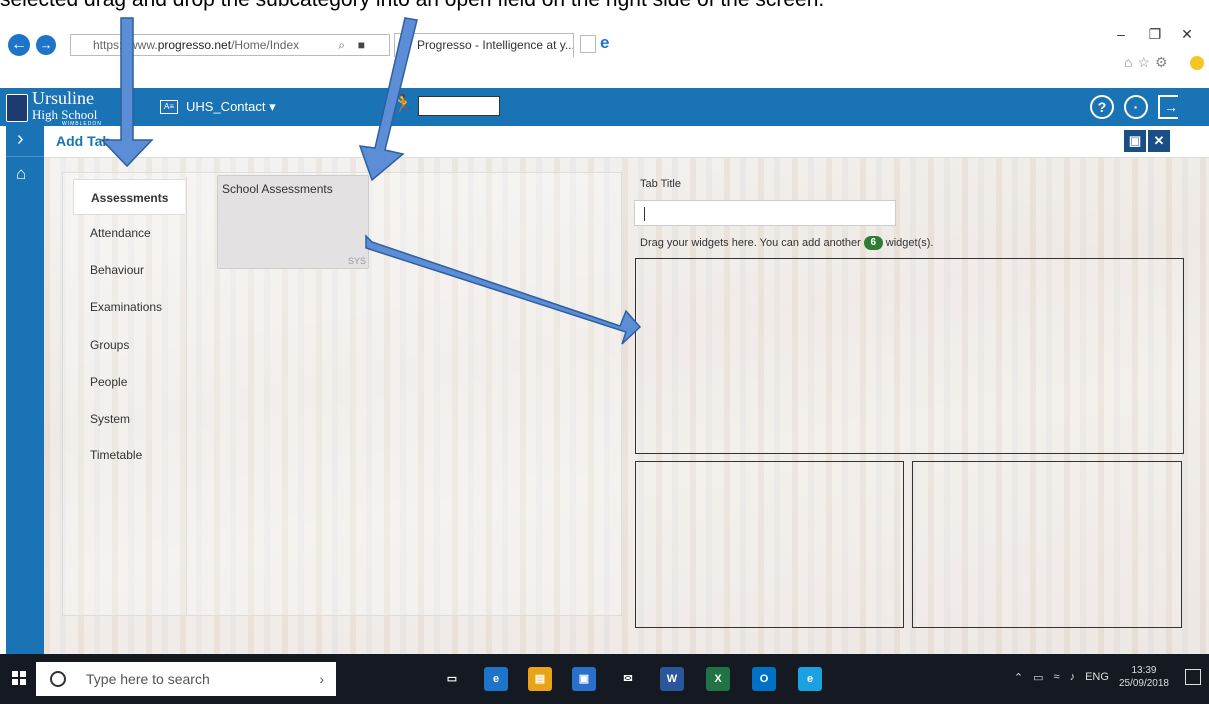 This screenshot has height=704, width=1209. Describe the element at coordinates (19, 678) in the screenshot. I see `windows-start-icon` at that location.